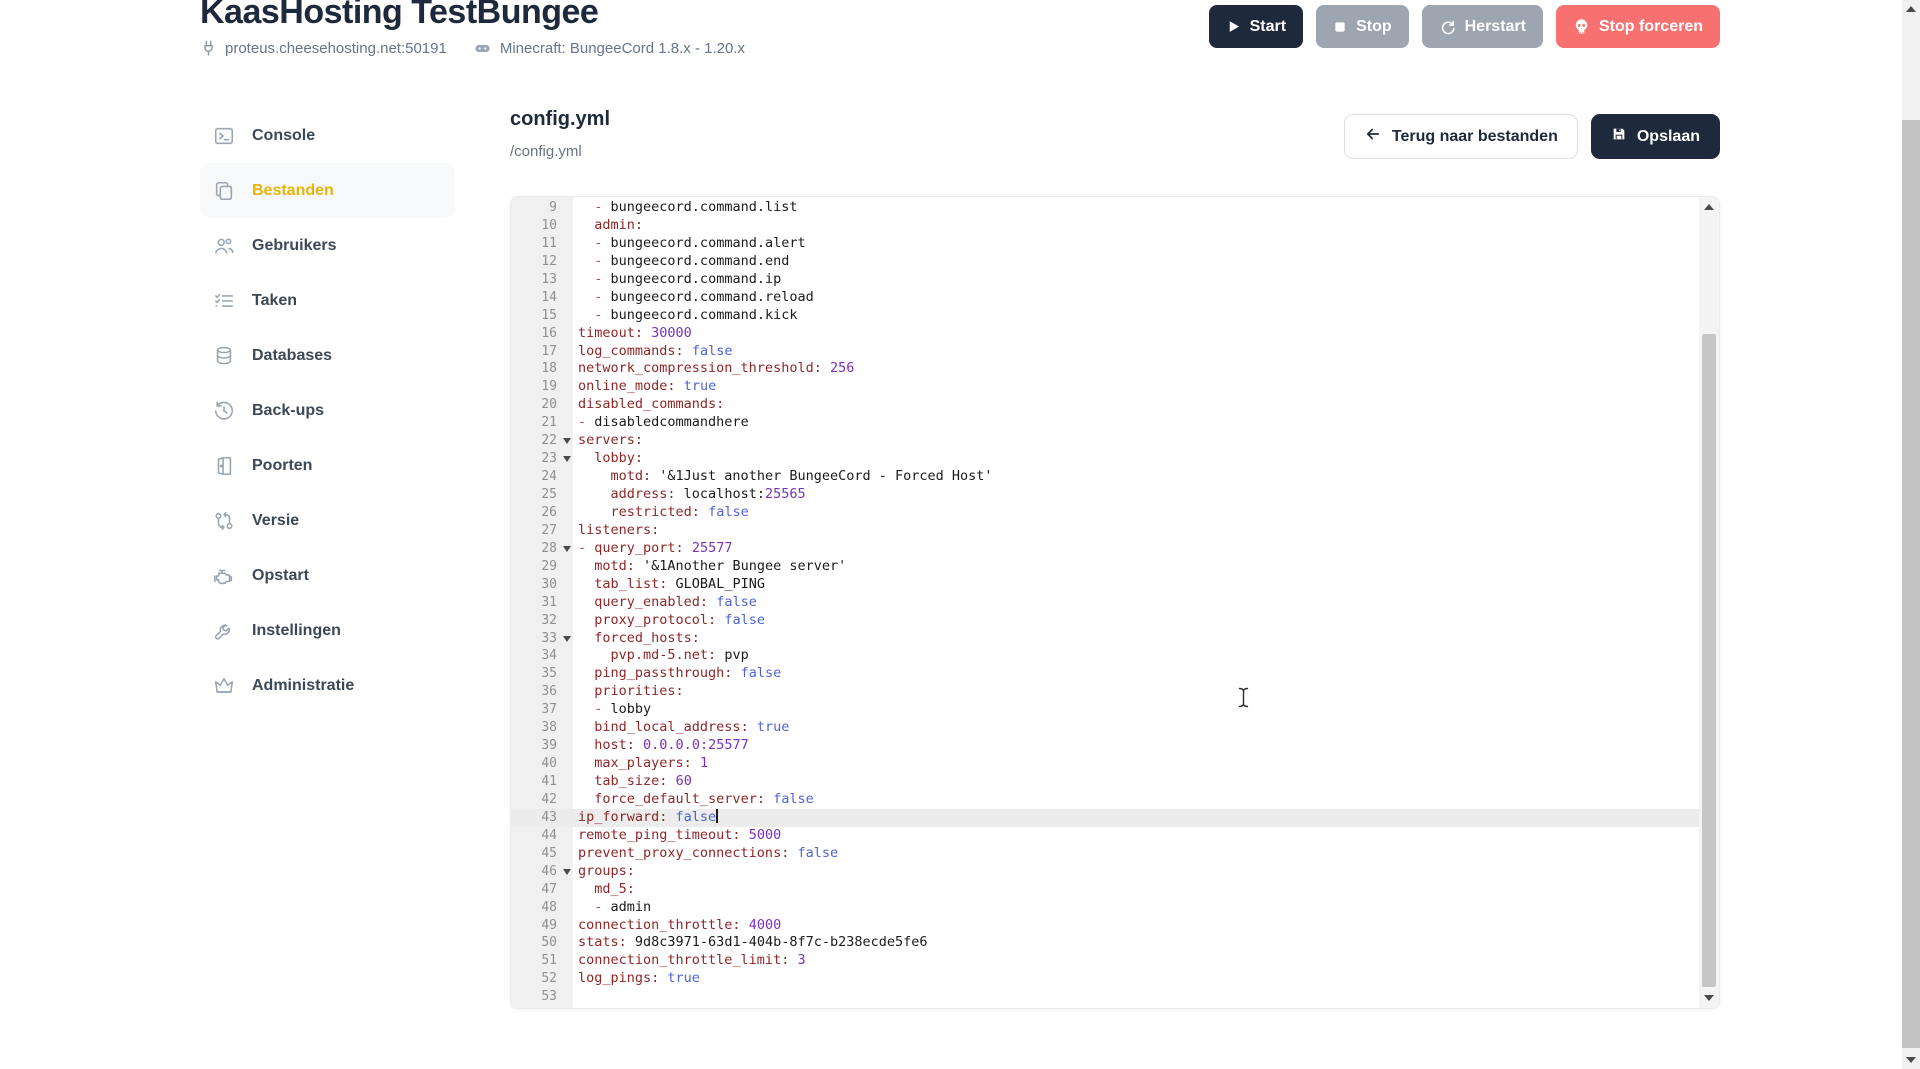  What do you see at coordinates (1105, 728) in the screenshot?
I see `code-line-38: 38 bind_local_address: true` at bounding box center [1105, 728].